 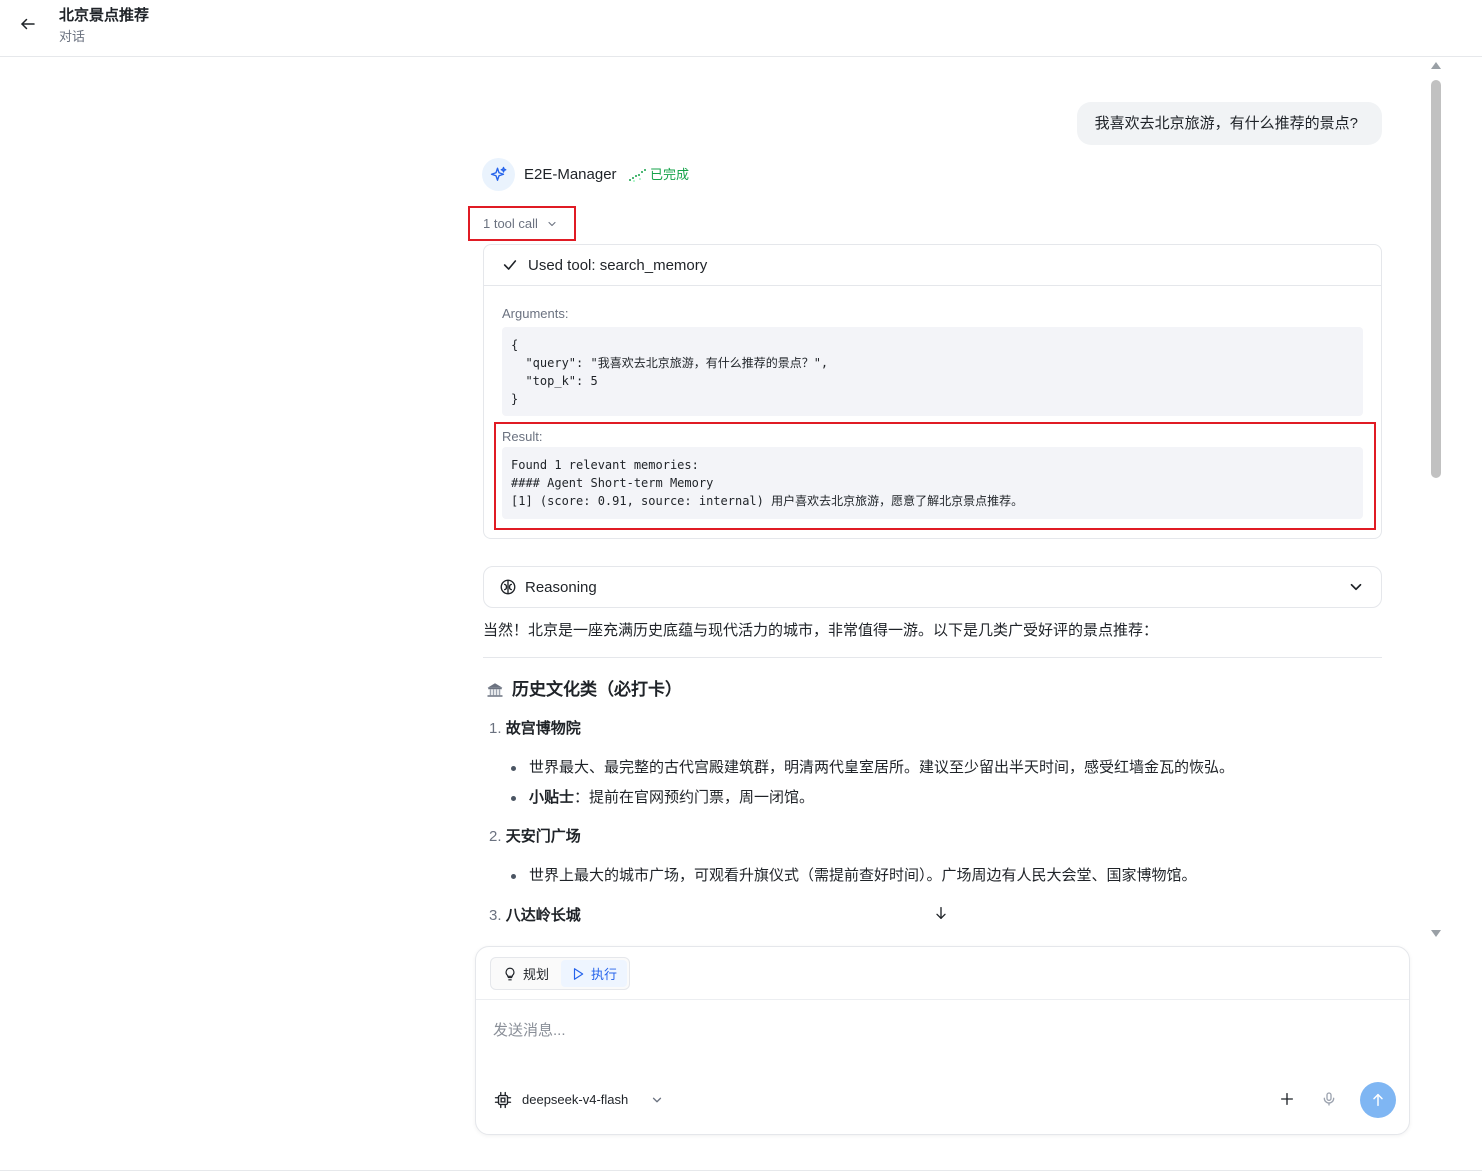 What do you see at coordinates (741, 28) in the screenshot?
I see `top-bar: 北京景点推荐 对话` at bounding box center [741, 28].